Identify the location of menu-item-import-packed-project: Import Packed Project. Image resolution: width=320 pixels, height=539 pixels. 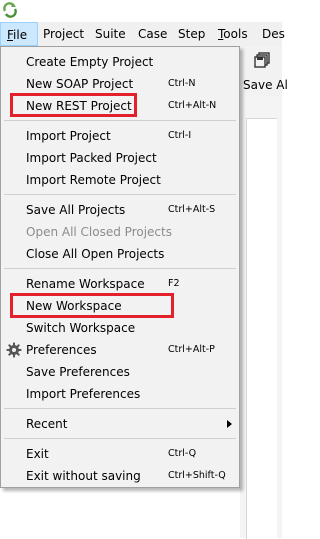
(120, 158).